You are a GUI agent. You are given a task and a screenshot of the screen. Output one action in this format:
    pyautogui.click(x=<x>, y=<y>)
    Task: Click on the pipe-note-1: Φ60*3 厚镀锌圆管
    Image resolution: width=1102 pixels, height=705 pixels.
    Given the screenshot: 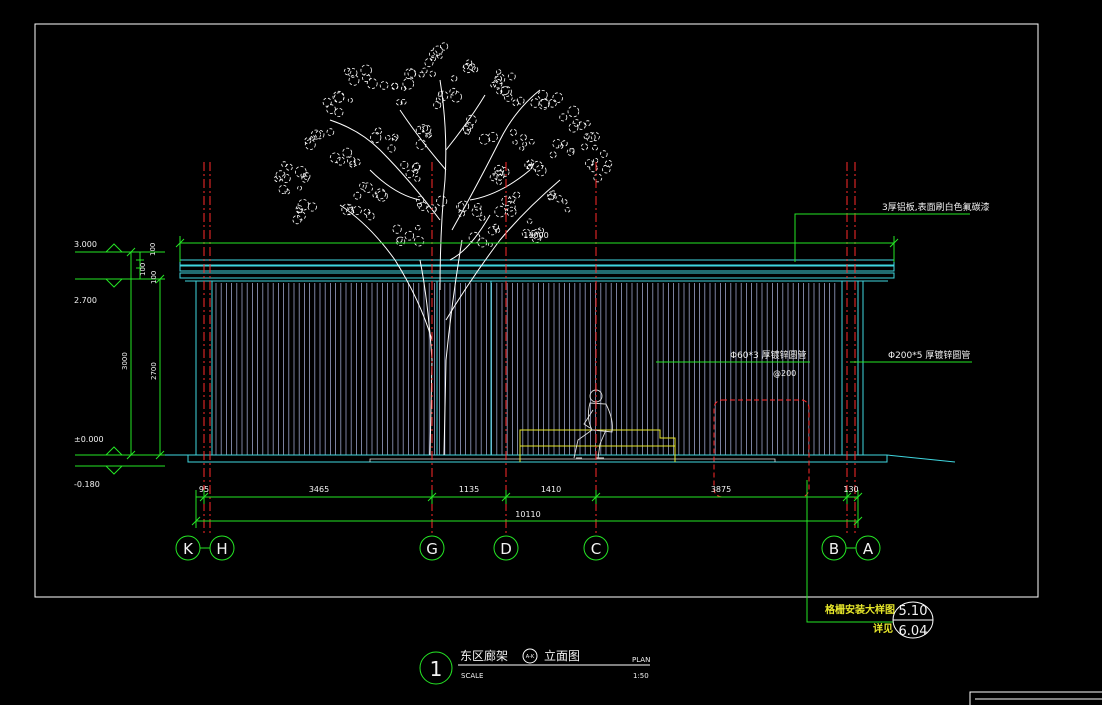 What is the action you would take?
    pyautogui.click(x=768, y=355)
    